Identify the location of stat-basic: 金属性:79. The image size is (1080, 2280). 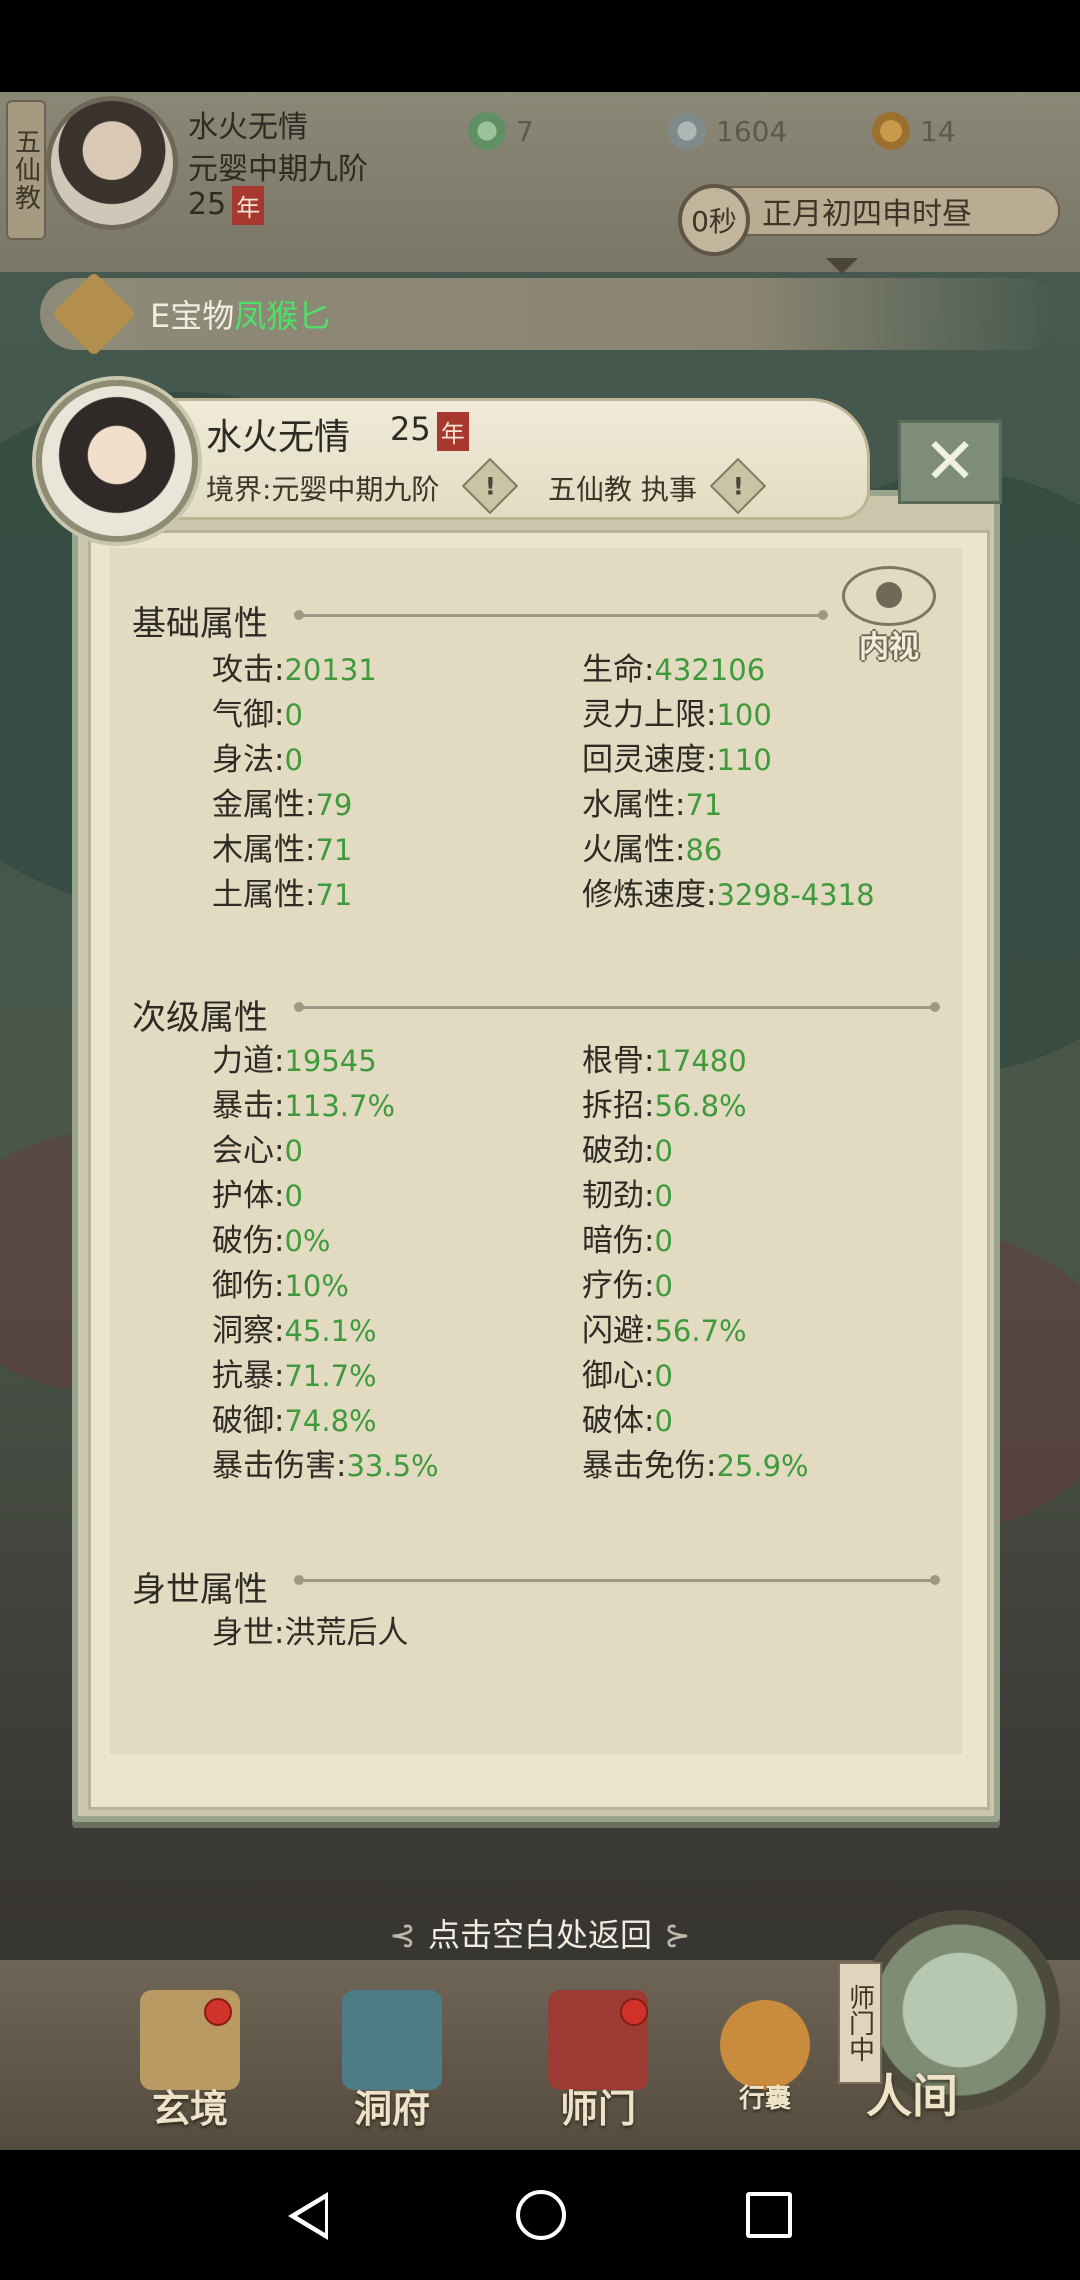
(282, 801).